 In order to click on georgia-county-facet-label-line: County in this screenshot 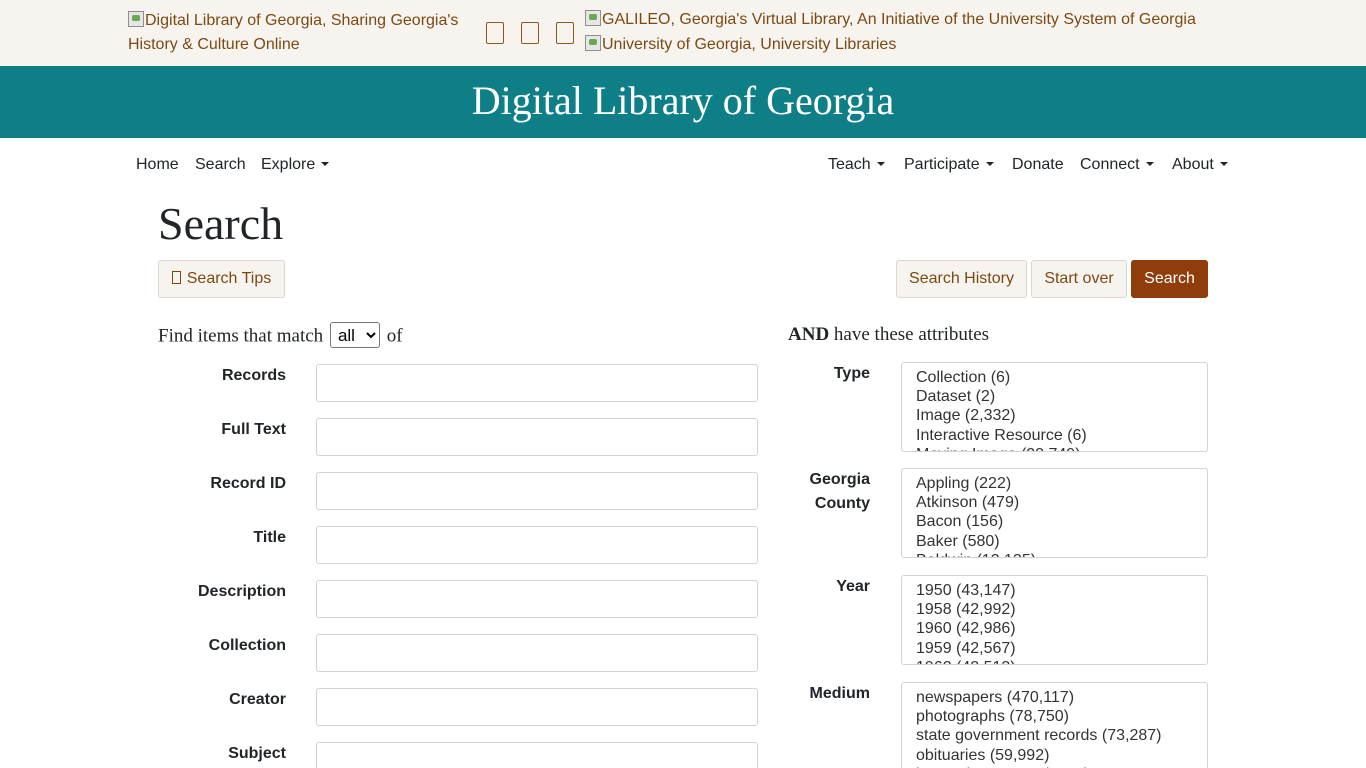, I will do `click(842, 503)`.